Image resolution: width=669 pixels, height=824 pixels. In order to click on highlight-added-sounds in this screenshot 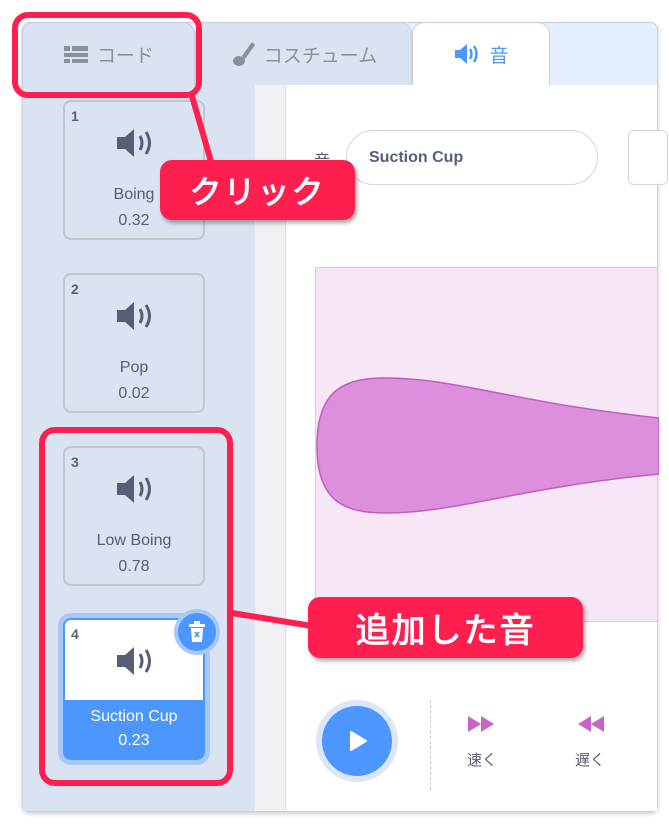, I will do `click(136, 606)`.